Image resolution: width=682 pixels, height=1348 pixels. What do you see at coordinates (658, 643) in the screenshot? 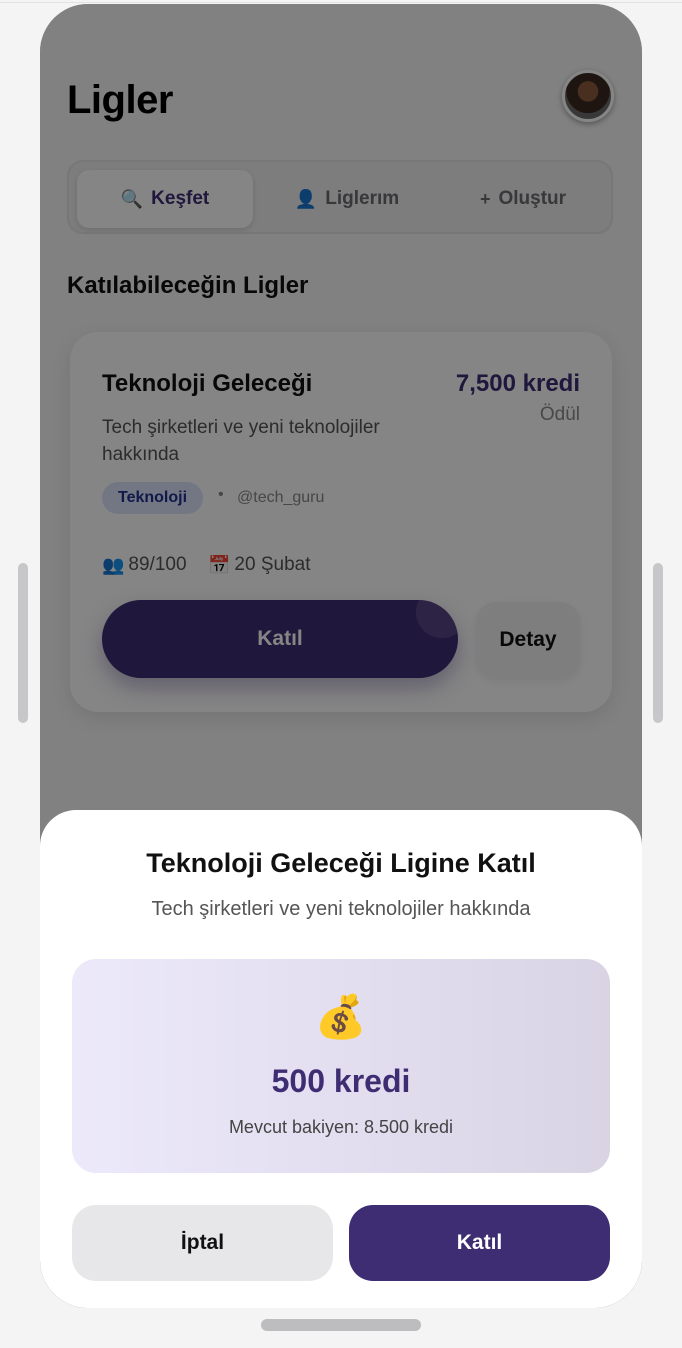
I see `power-button` at bounding box center [658, 643].